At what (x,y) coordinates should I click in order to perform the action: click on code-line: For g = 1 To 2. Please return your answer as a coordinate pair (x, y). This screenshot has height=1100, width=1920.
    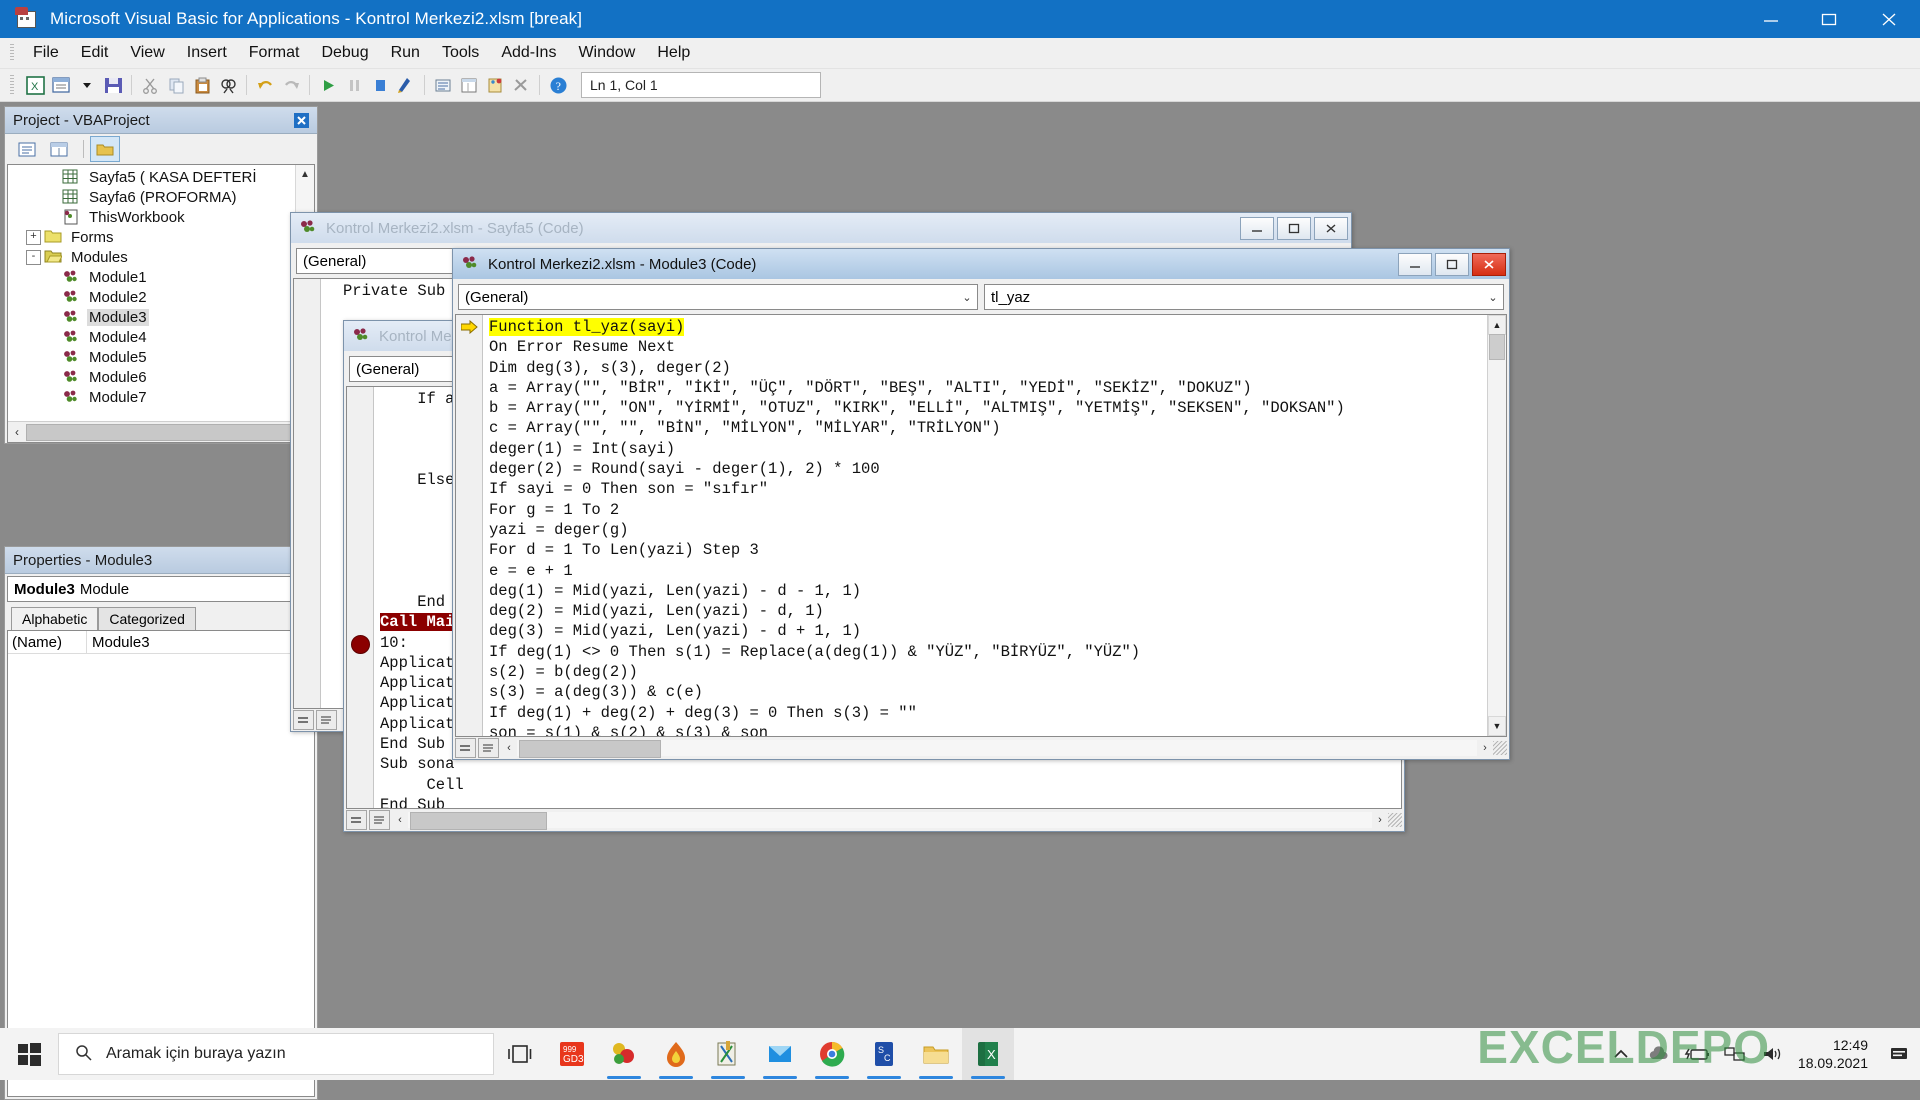
    Looking at the image, I should click on (988, 510).